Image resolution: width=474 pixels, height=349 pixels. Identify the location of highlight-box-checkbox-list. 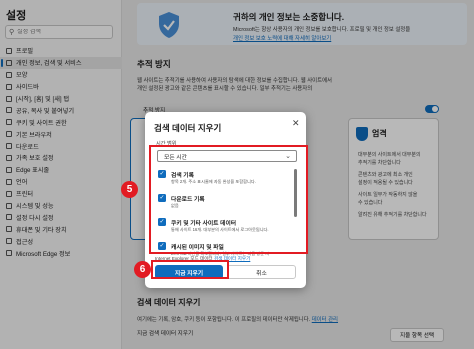
(228, 199).